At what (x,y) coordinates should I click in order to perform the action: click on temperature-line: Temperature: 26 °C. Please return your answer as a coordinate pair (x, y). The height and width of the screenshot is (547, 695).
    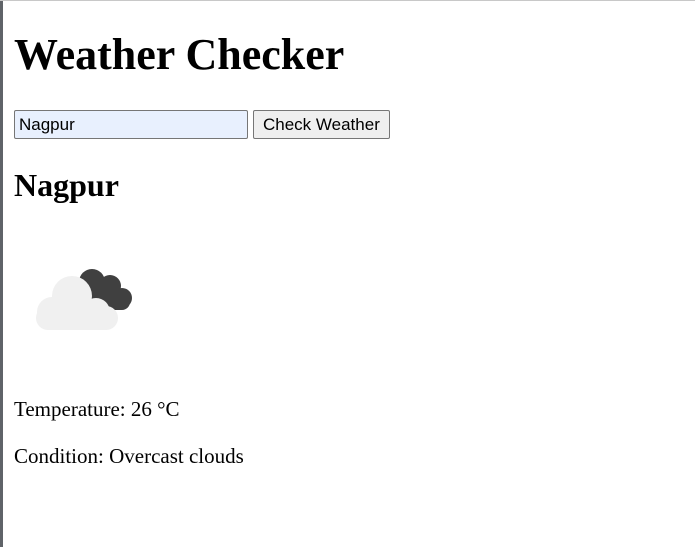
    Looking at the image, I should click on (97, 409).